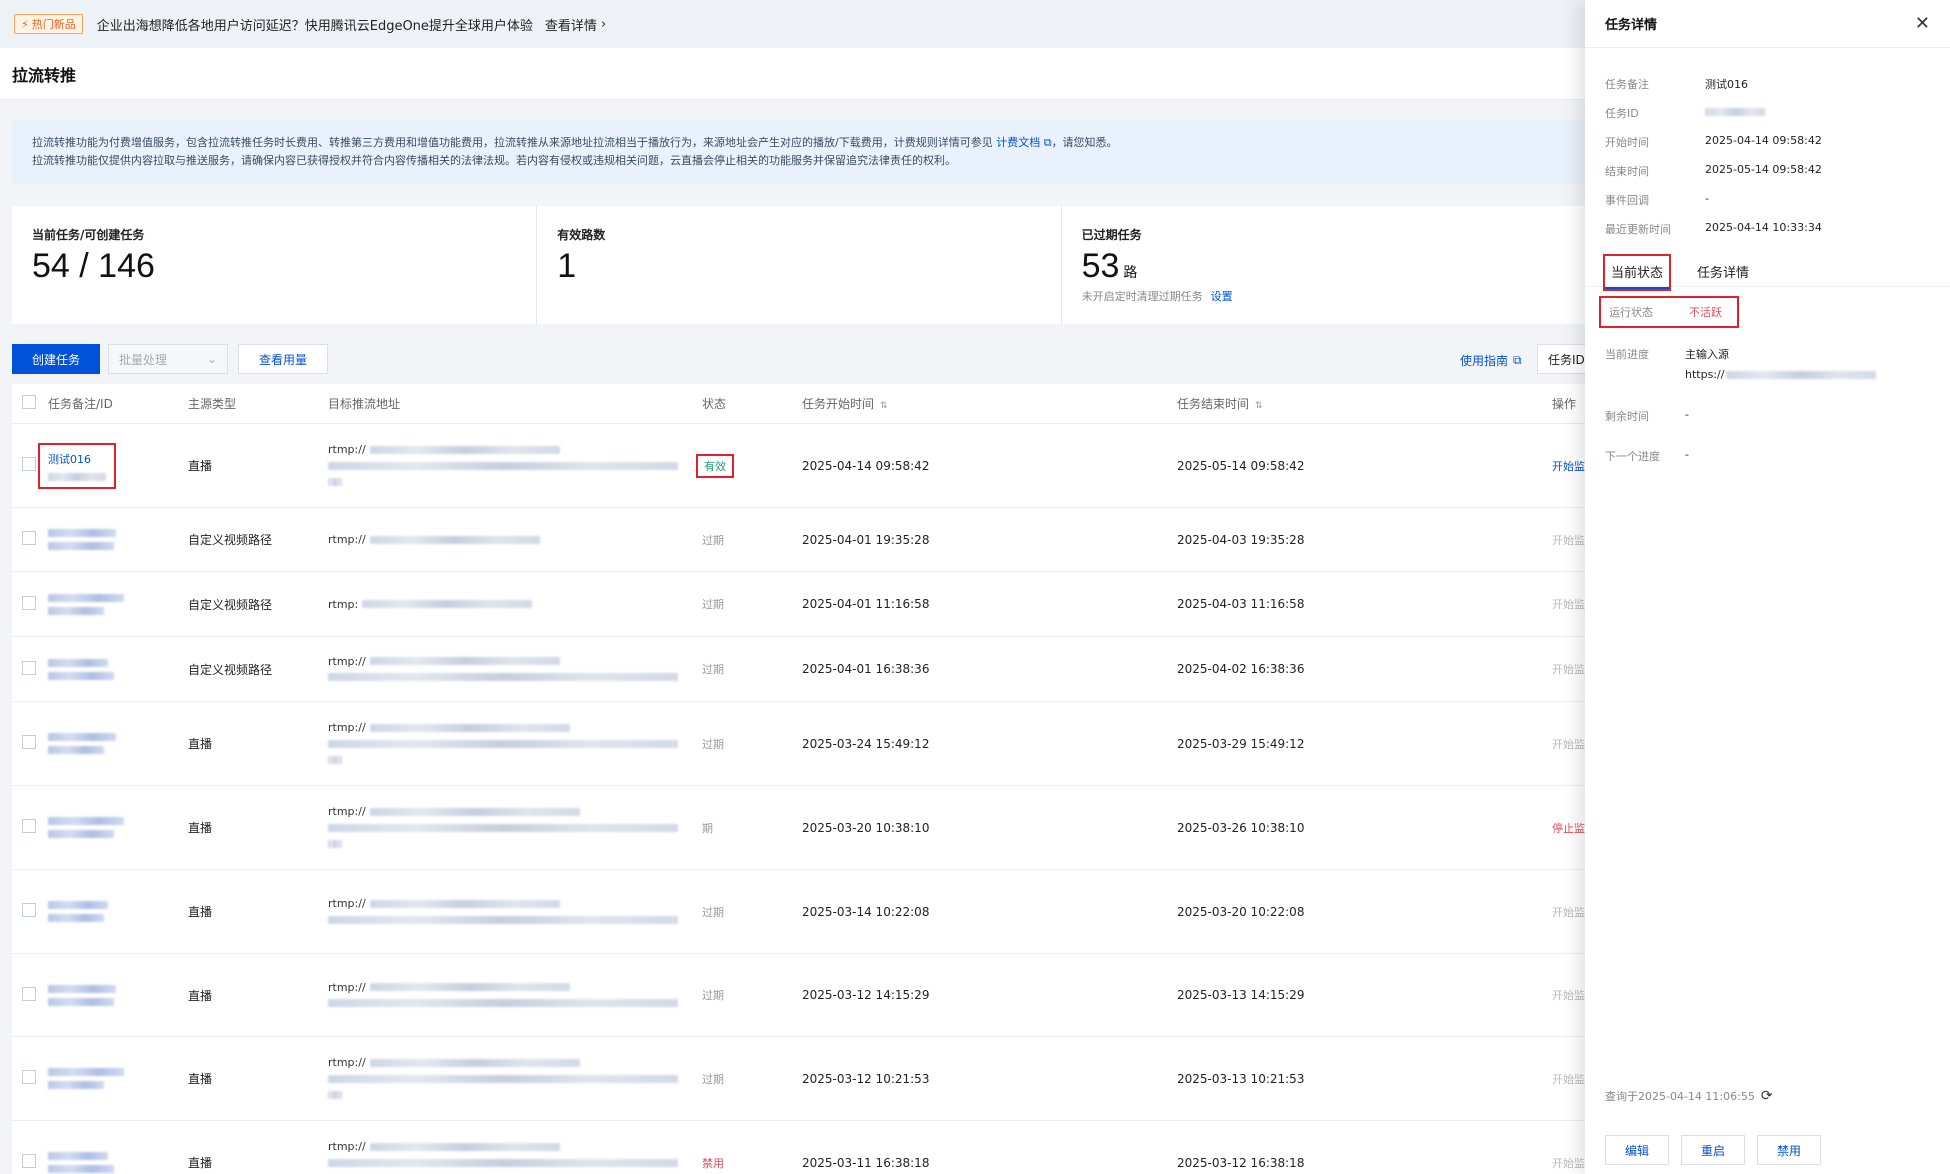 Image resolution: width=1950 pixels, height=1174 pixels. What do you see at coordinates (1678, 272) in the screenshot?
I see `drawer-tabs: 当前状态 任务详情` at bounding box center [1678, 272].